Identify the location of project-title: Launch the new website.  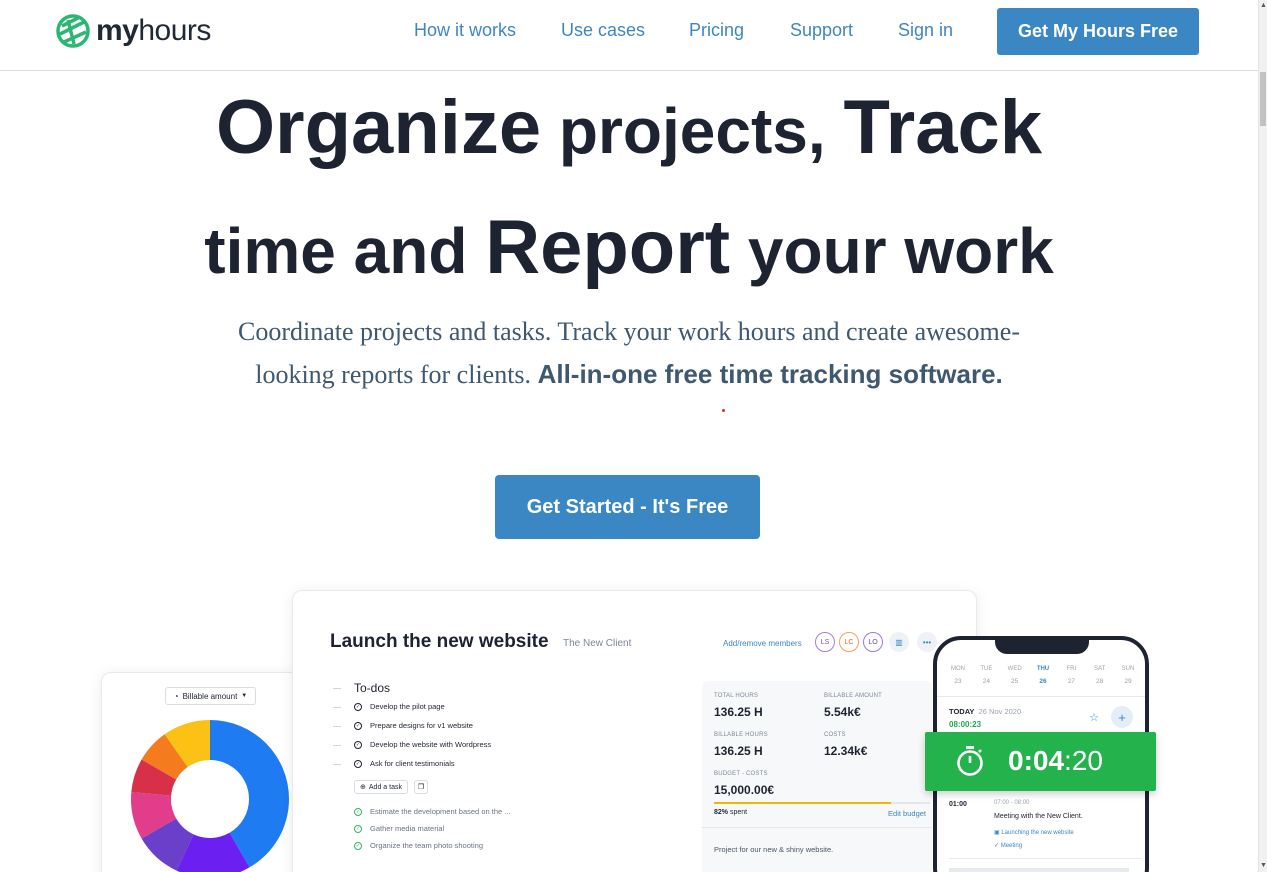
(439, 641).